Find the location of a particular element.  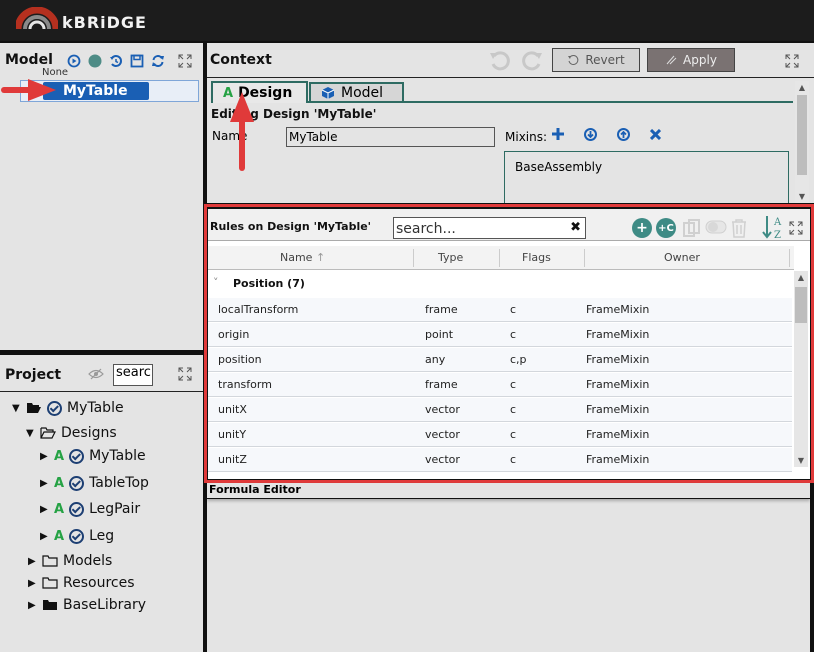

table-row: unitX vector c FrameMixin is located at coordinates (500, 410).